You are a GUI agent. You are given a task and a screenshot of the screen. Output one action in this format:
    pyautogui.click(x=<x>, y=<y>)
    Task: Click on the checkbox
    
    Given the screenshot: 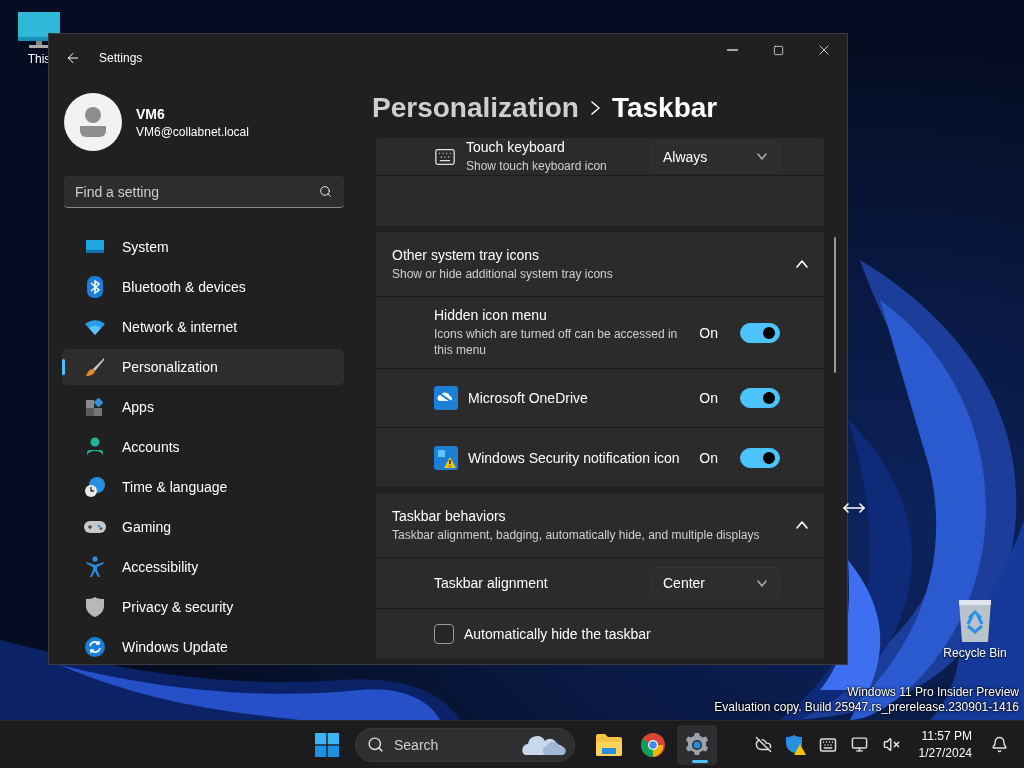 What is the action you would take?
    pyautogui.click(x=444, y=634)
    